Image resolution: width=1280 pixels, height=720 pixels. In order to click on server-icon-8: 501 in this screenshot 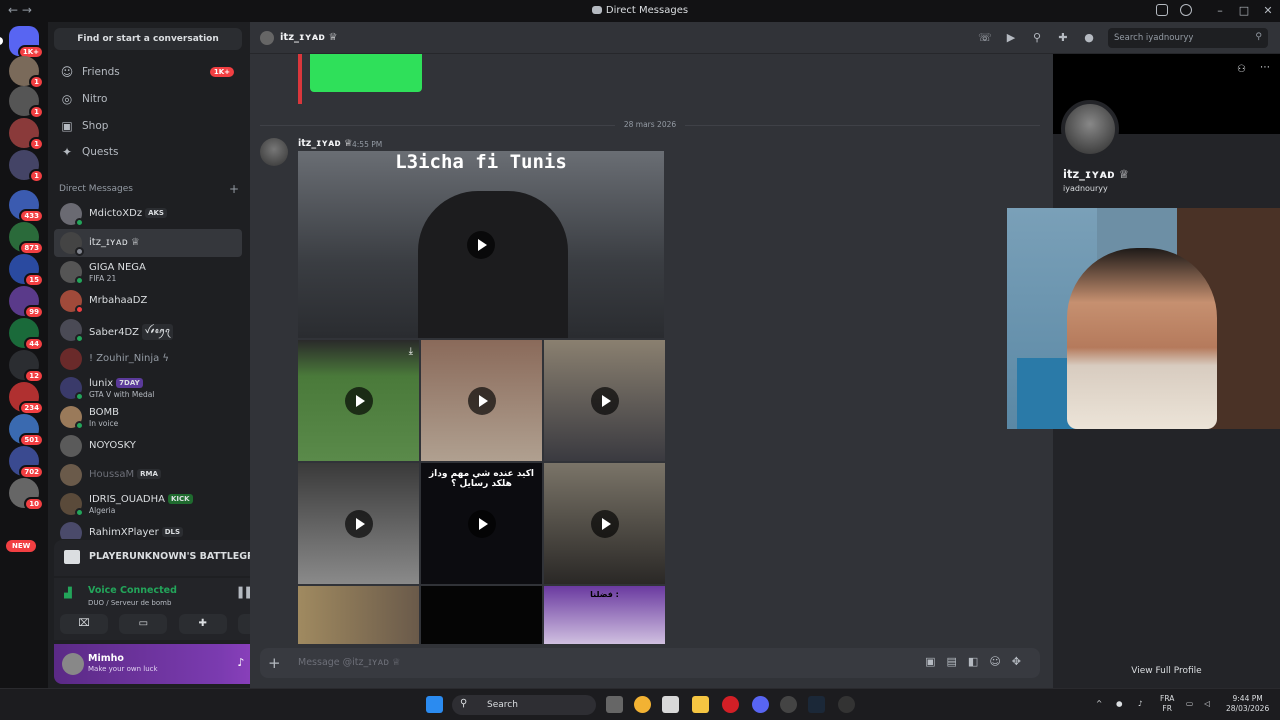, I will do `click(26, 430)`.